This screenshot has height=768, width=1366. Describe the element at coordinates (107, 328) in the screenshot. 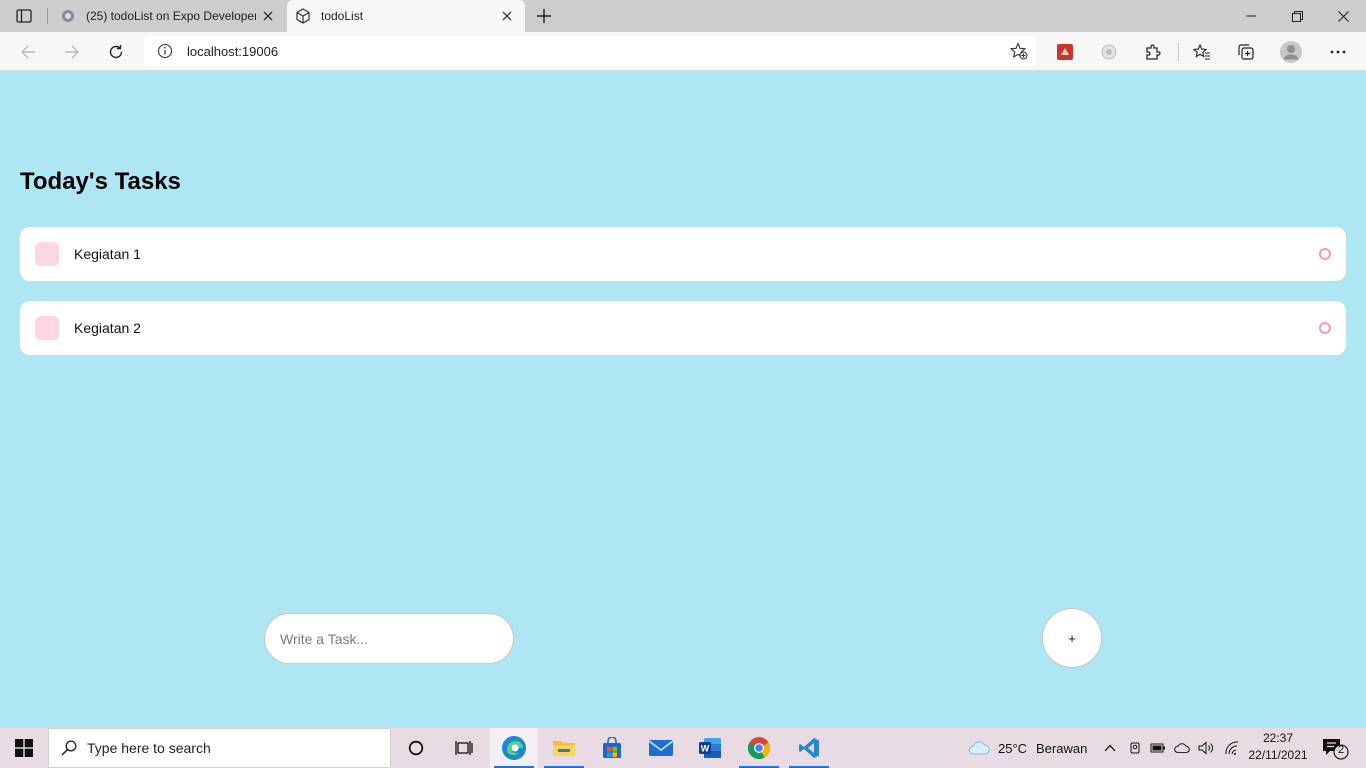

I see `task-text: Kegiatan 2` at that location.